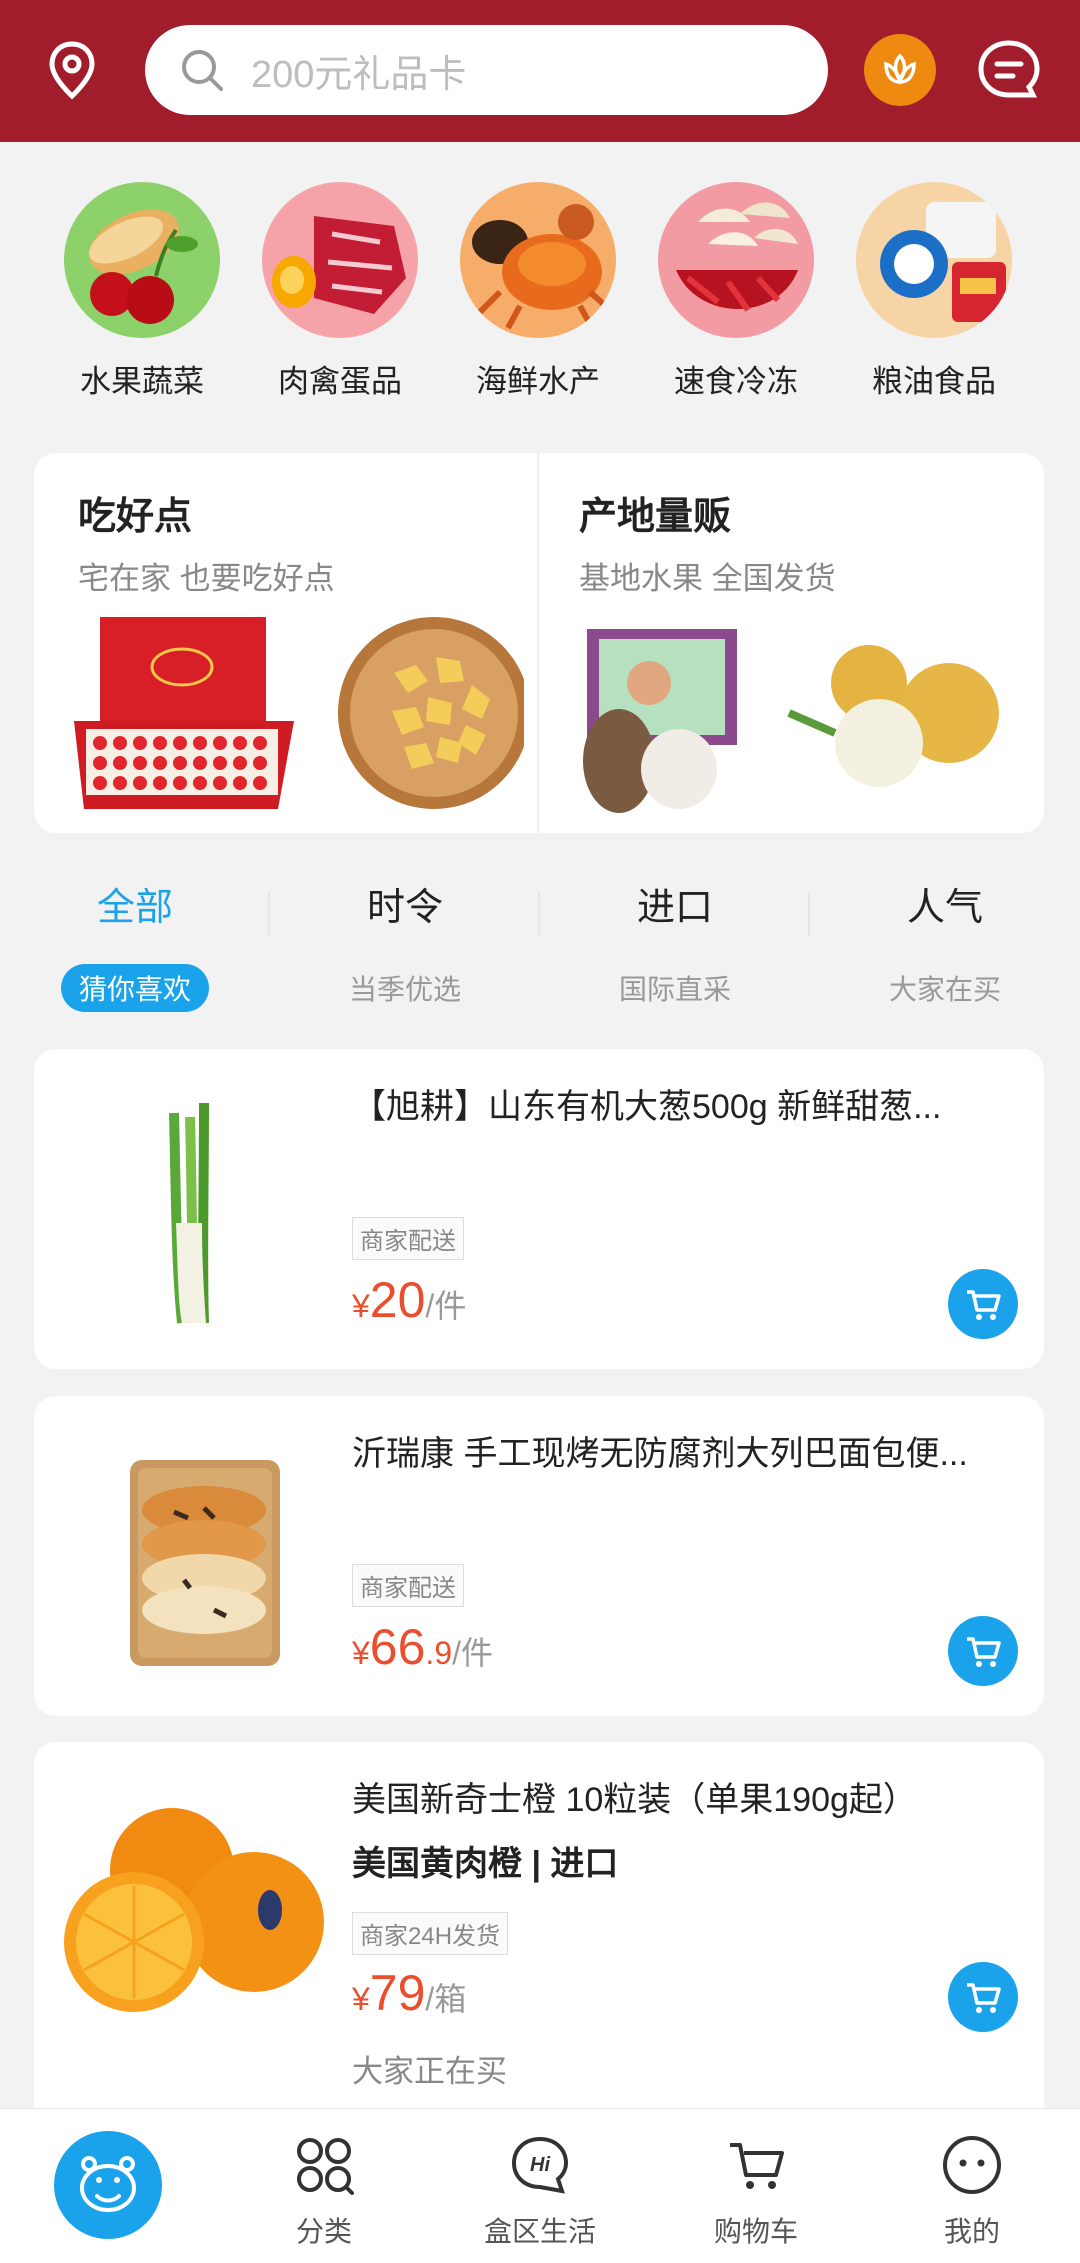 The height and width of the screenshot is (2263, 1080). I want to click on tab-imported: 进口 国际直采, so click(675, 946).